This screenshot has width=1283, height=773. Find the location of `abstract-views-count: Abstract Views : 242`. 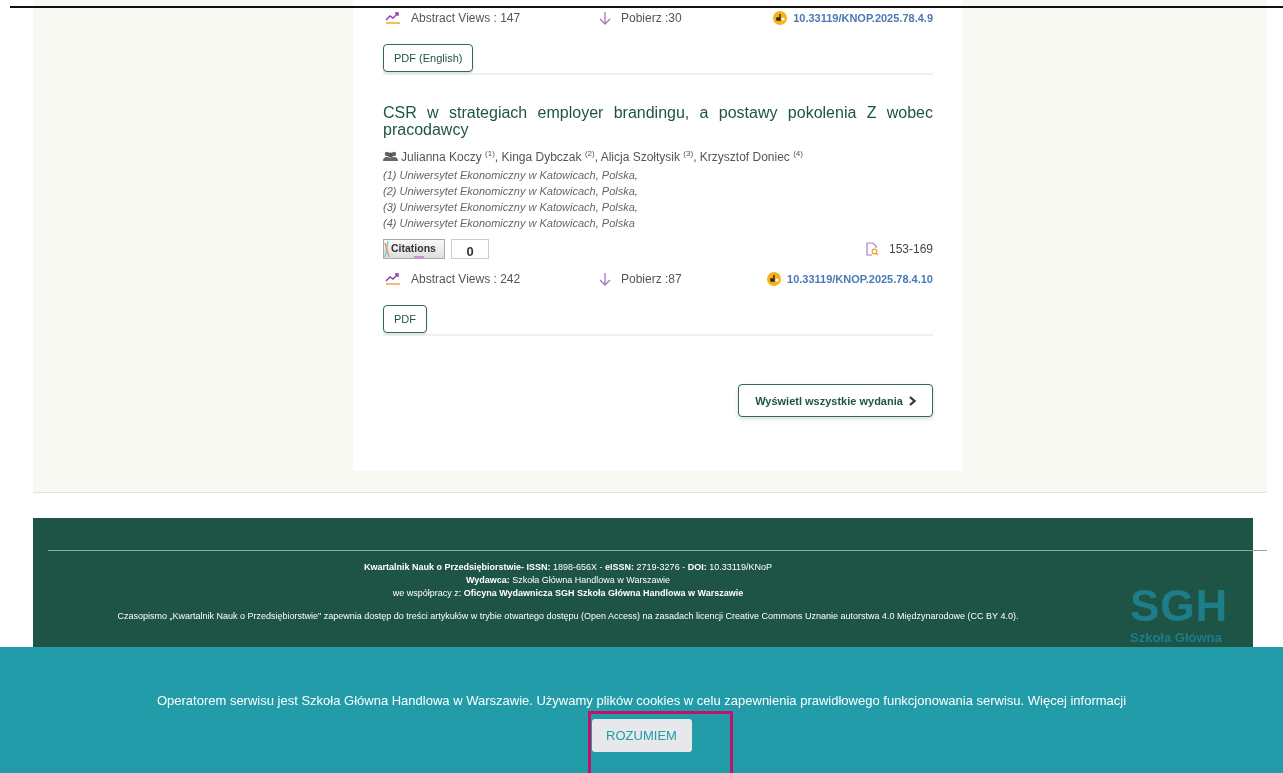

abstract-views-count: Abstract Views : 242 is located at coordinates (466, 279).